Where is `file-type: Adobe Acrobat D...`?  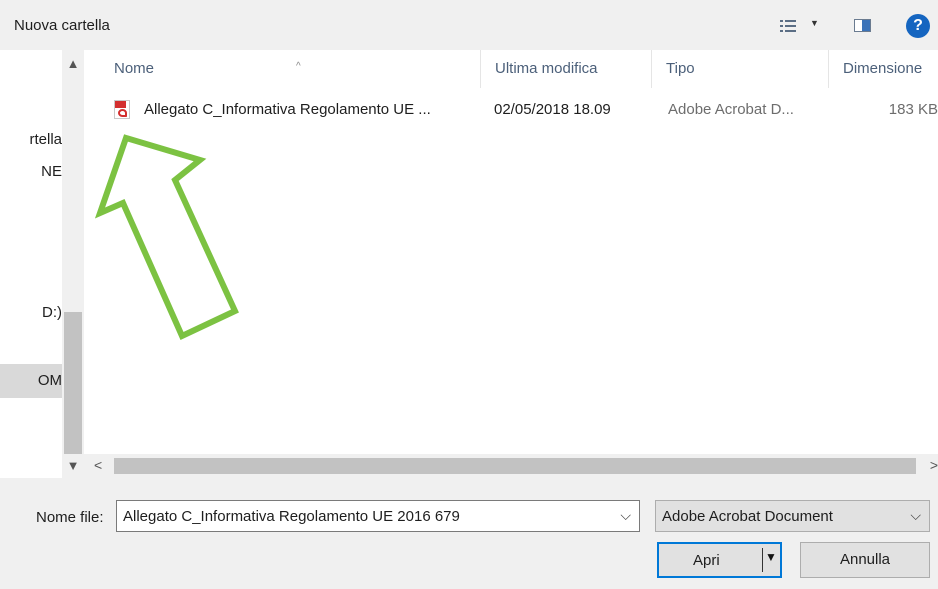
file-type: Adobe Acrobat D... is located at coordinates (731, 109).